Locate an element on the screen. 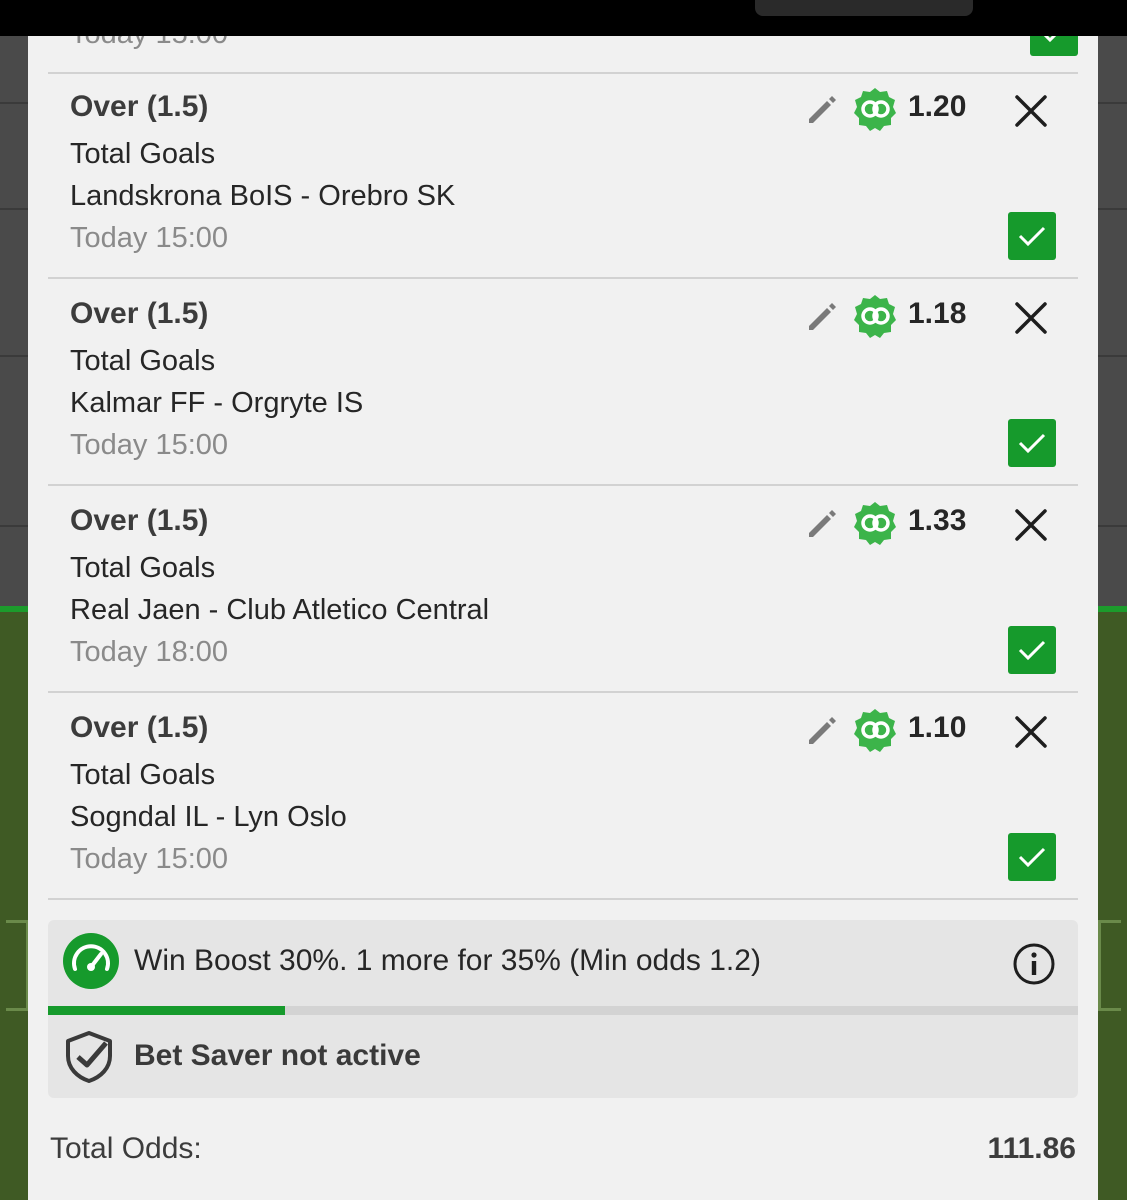 Image resolution: width=1127 pixels, height=1200 pixels. selection-match: Real Jaen - Club Atletico Central is located at coordinates (280, 610).